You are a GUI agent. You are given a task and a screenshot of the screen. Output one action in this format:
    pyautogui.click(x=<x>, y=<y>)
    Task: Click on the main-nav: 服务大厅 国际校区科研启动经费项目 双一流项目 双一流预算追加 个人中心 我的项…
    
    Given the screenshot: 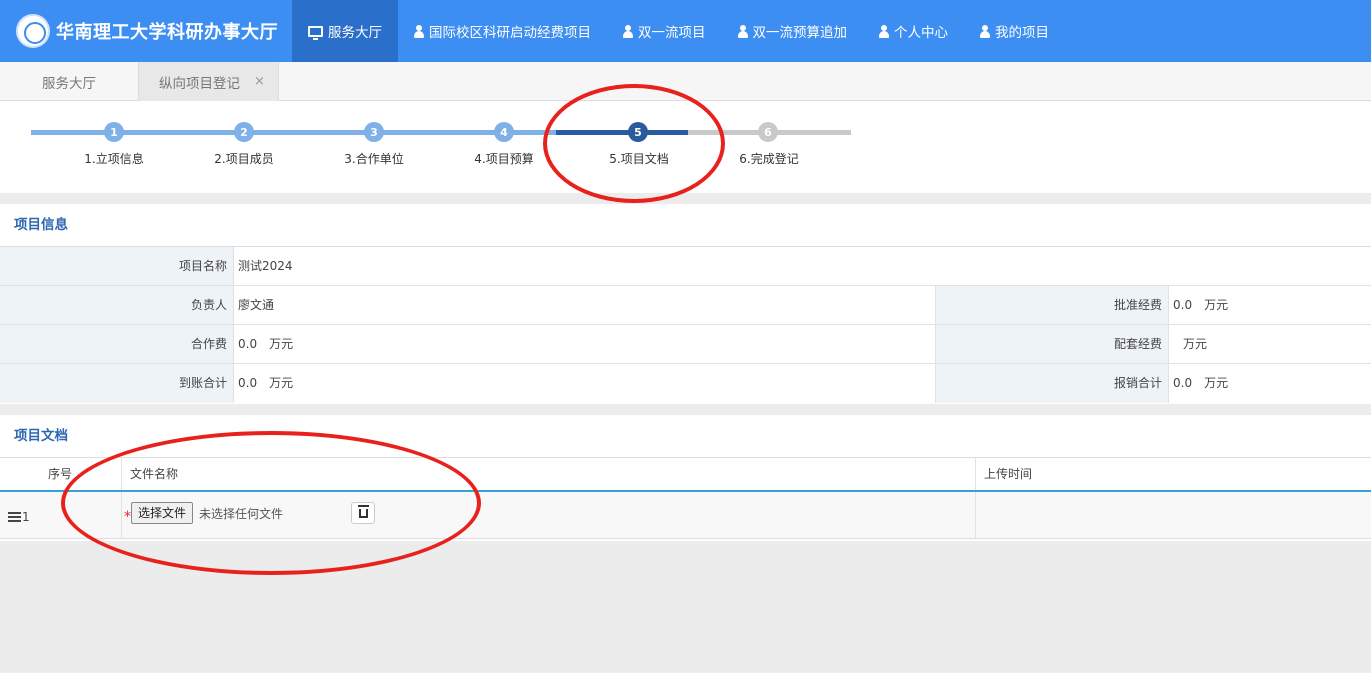 What is the action you would take?
    pyautogui.click(x=678, y=31)
    